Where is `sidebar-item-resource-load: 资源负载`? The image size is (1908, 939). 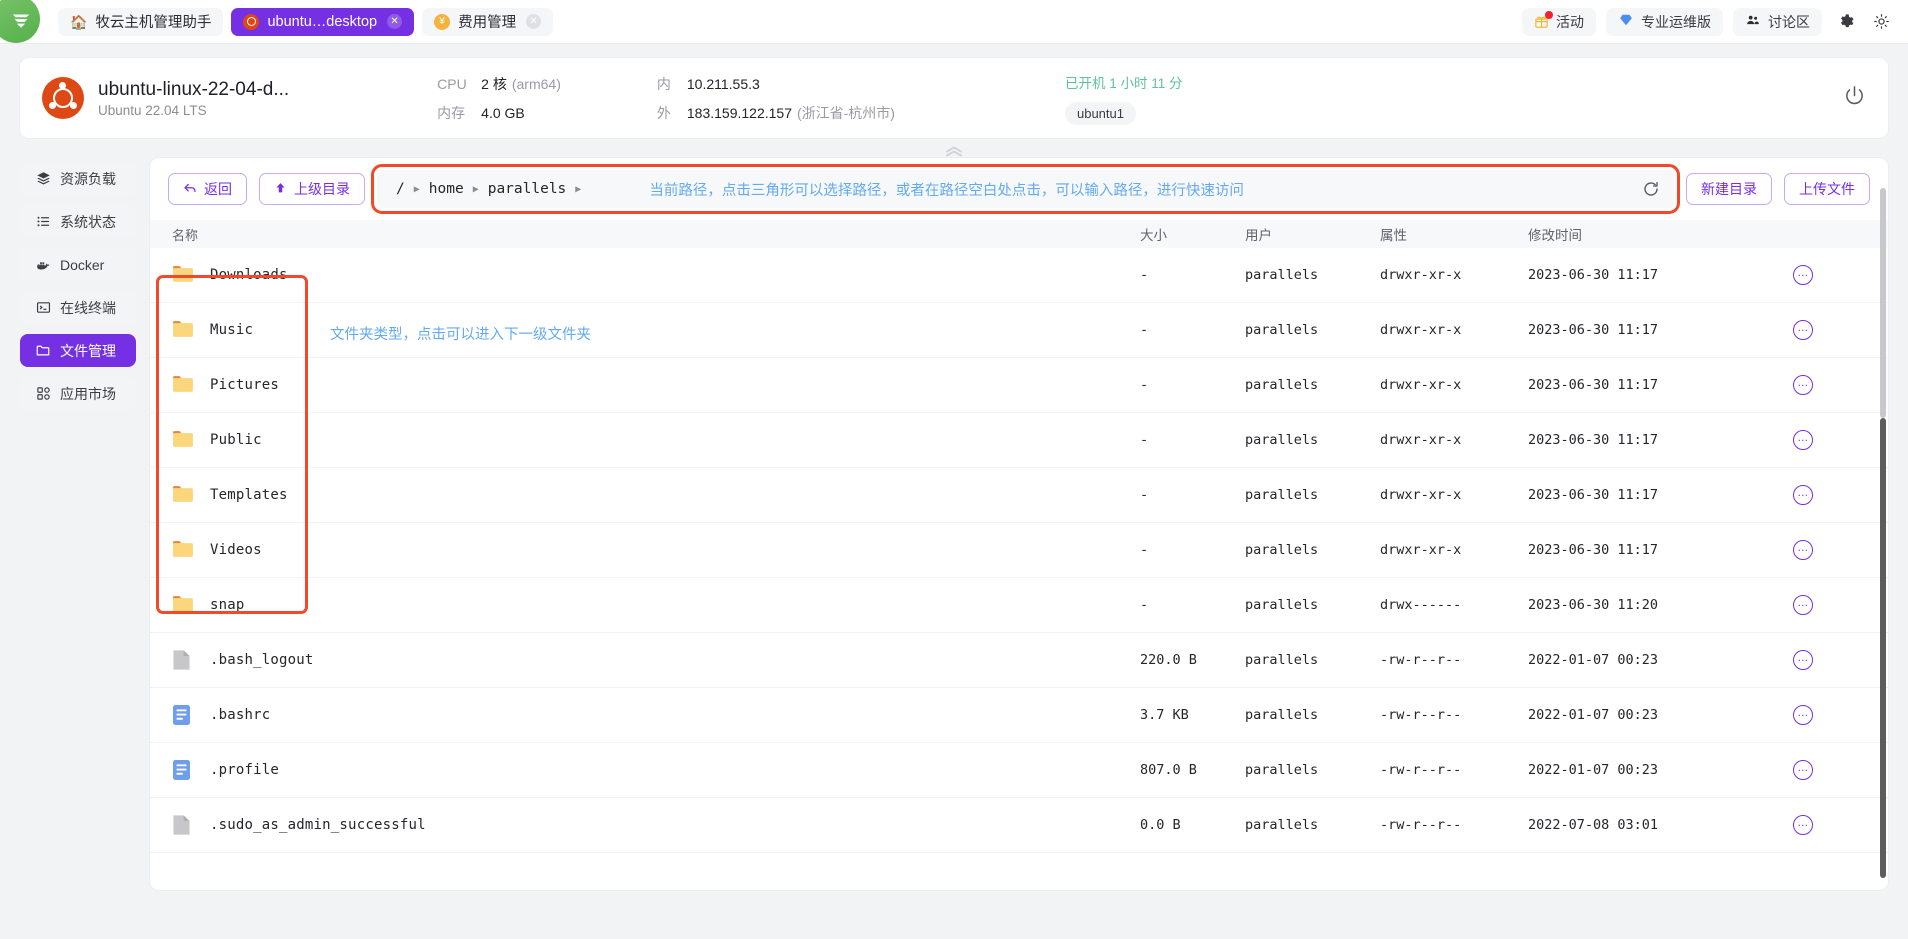
sidebar-item-resource-load: 资源负载 is located at coordinates (78, 178).